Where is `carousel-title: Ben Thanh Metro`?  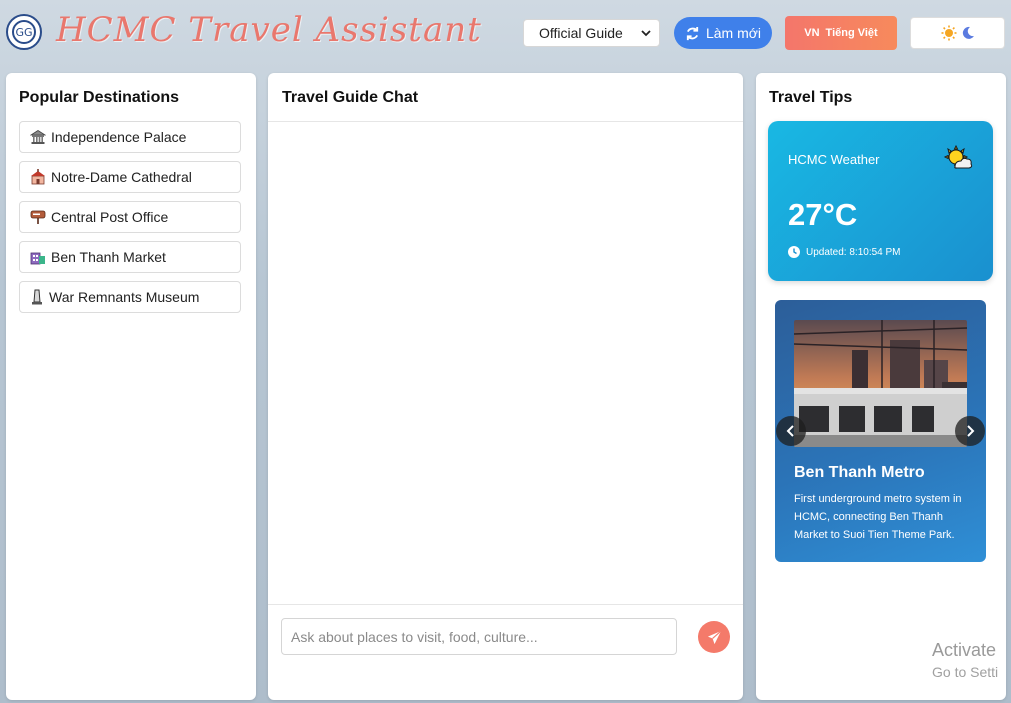
carousel-title: Ben Thanh Metro is located at coordinates (859, 472).